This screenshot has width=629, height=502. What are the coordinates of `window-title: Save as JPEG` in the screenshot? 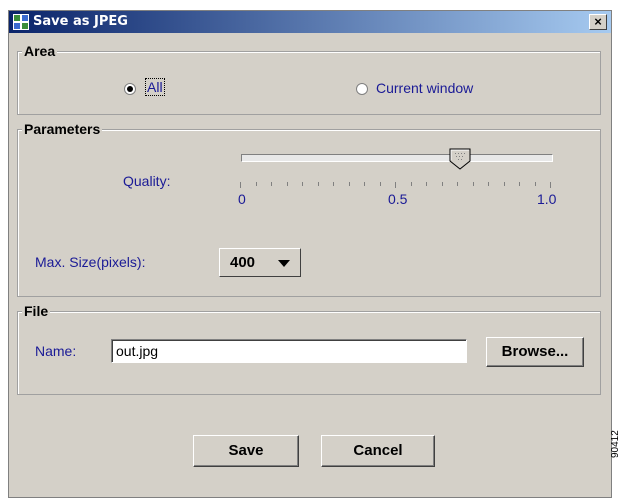 It's located at (80, 21).